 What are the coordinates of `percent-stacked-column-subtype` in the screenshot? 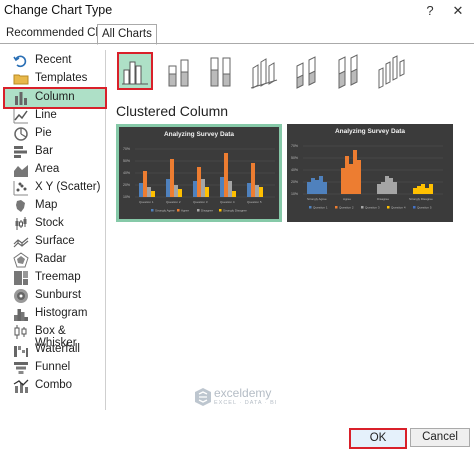 It's located at (221, 71).